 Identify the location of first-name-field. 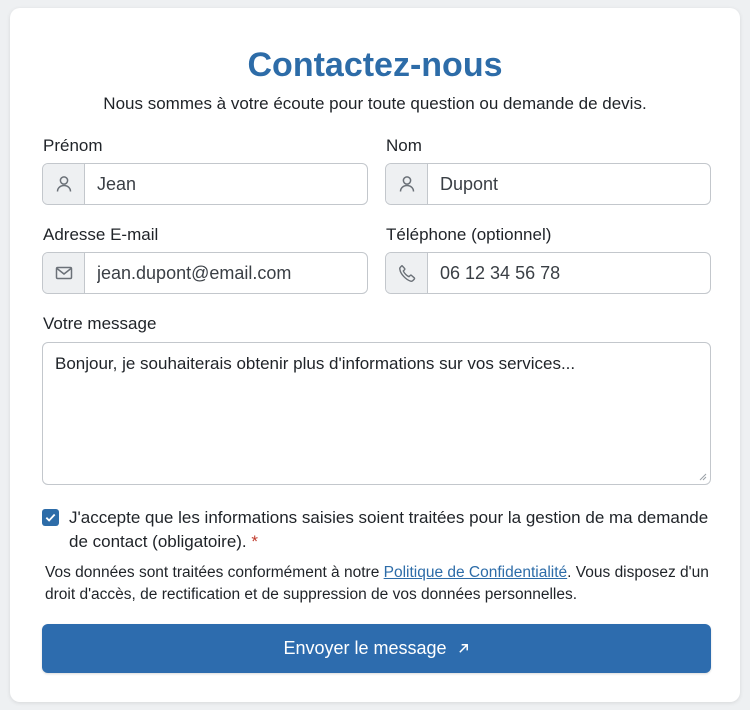
(205, 184).